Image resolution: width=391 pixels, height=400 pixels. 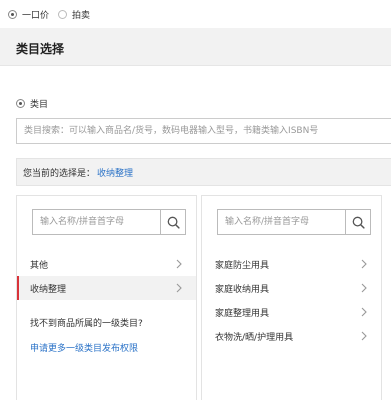 I want to click on apply-permission-link: 申请更多一级类目发布权限, so click(x=84, y=347).